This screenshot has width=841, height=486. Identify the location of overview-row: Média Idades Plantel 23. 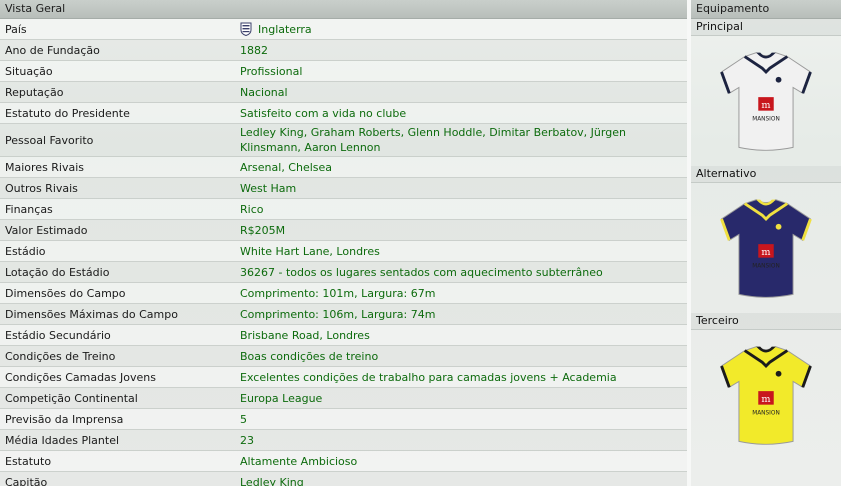
(343, 440).